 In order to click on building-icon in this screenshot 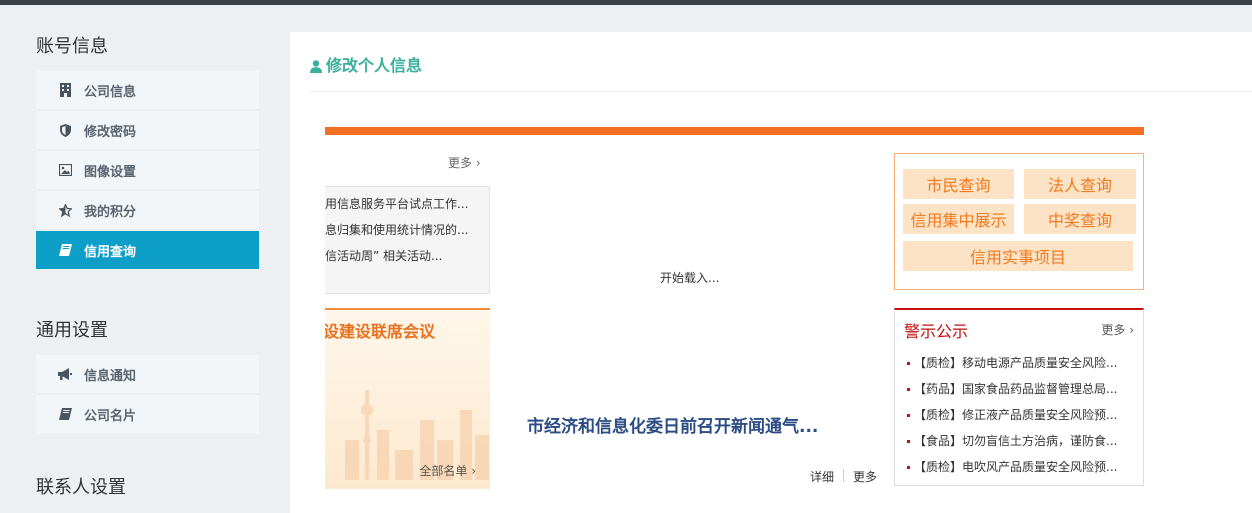, I will do `click(65, 90)`.